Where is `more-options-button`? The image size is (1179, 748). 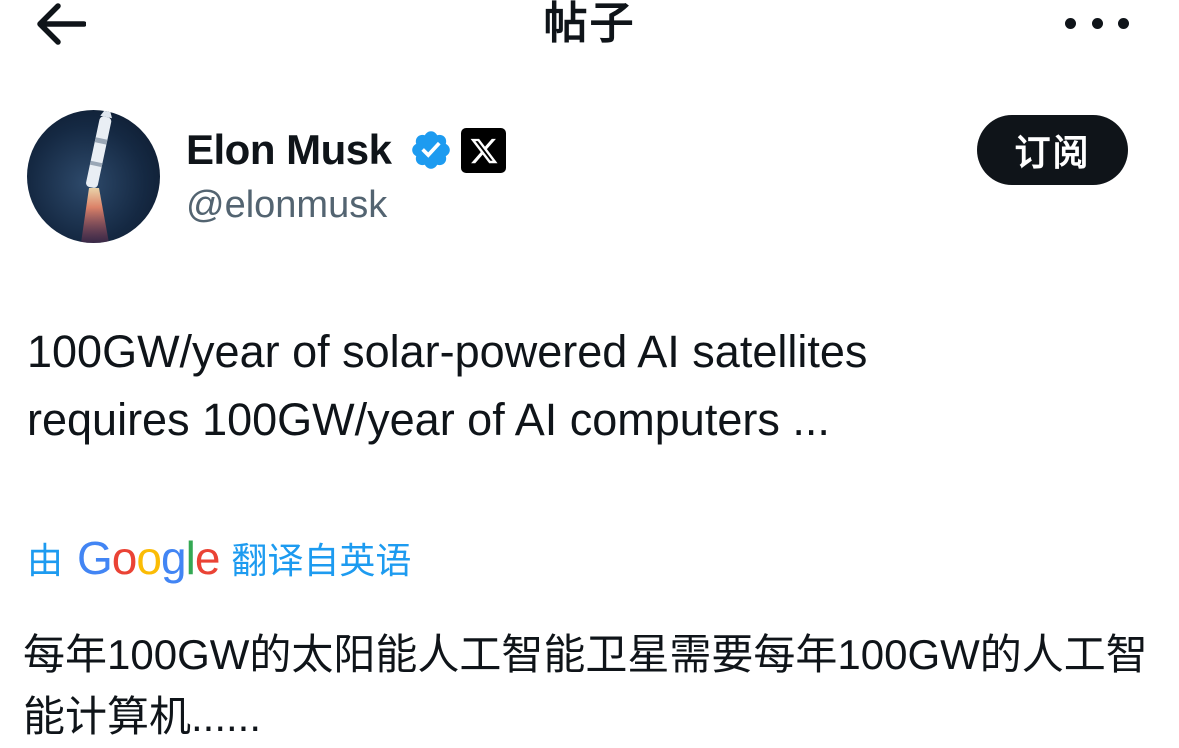
more-options-button is located at coordinates (1097, 23).